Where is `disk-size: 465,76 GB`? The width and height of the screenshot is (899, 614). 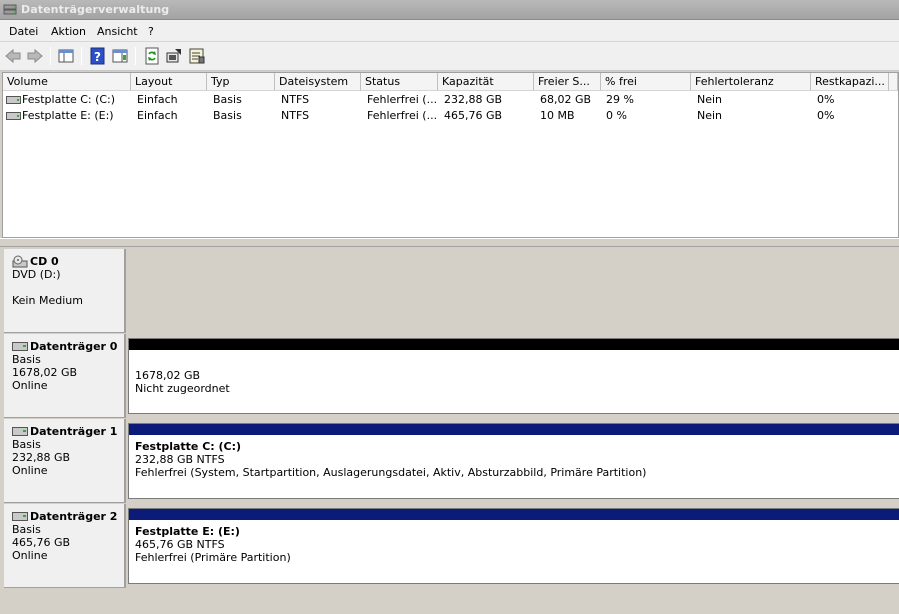 disk-size: 465,76 GB is located at coordinates (41, 542).